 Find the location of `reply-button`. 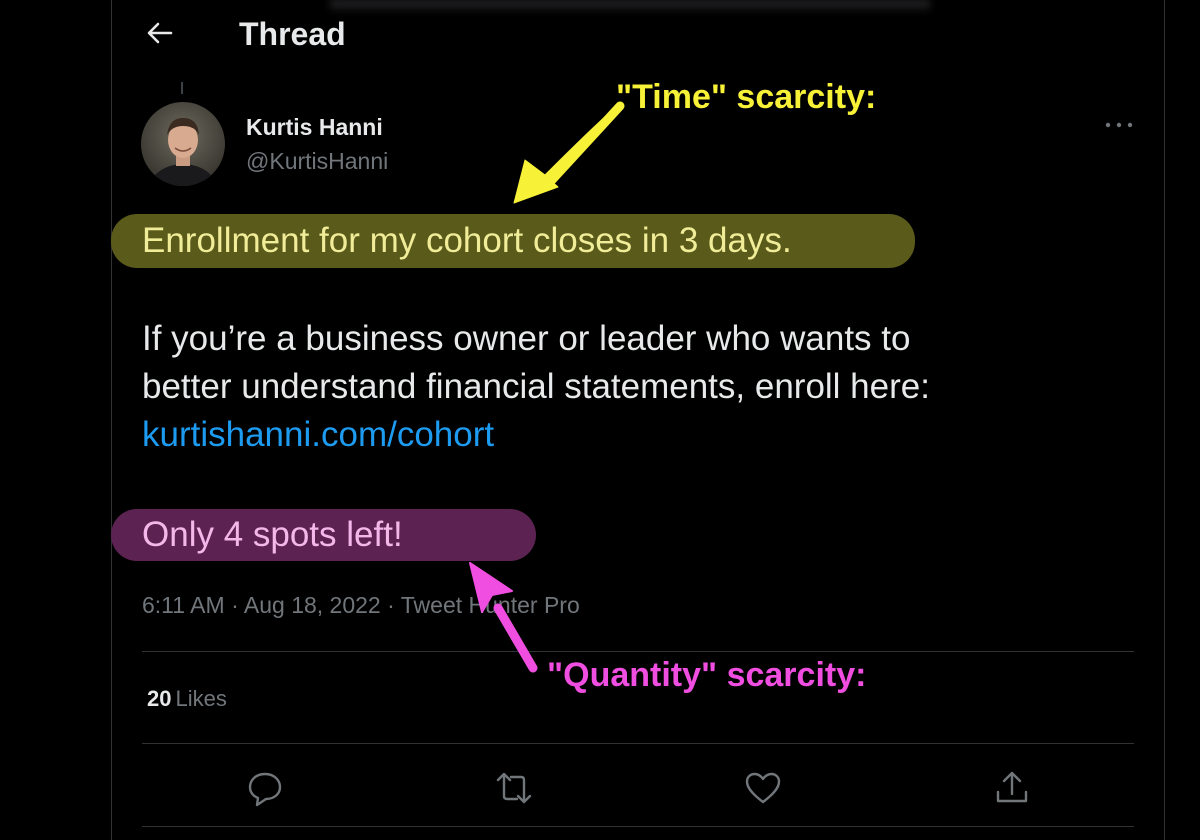

reply-button is located at coordinates (265, 788).